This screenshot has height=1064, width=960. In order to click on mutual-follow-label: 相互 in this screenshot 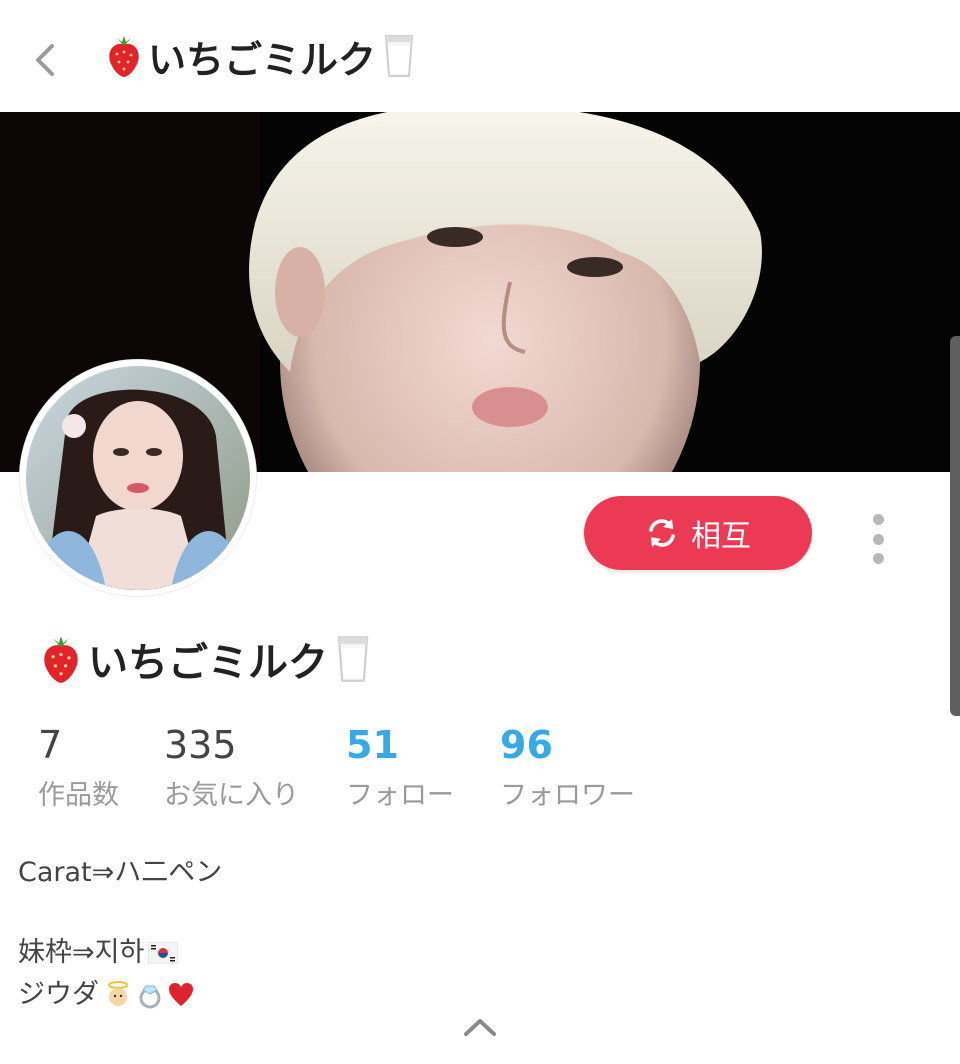, I will do `click(721, 536)`.